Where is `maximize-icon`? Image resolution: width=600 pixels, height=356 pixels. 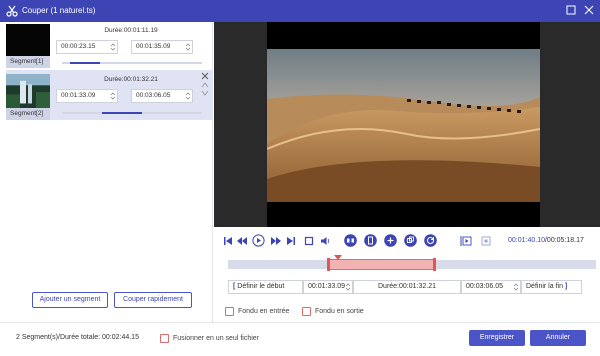
maximize-icon is located at coordinates (571, 10).